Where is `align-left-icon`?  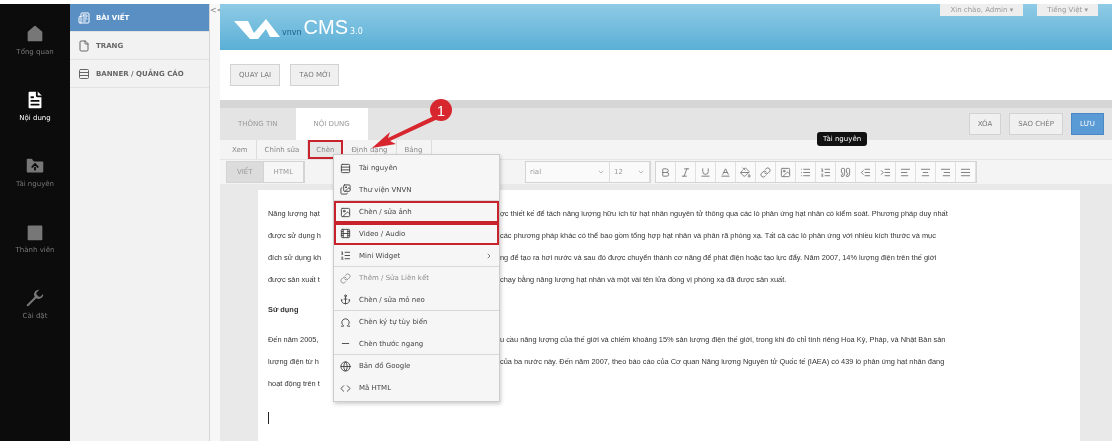
align-left-icon is located at coordinates (906, 172).